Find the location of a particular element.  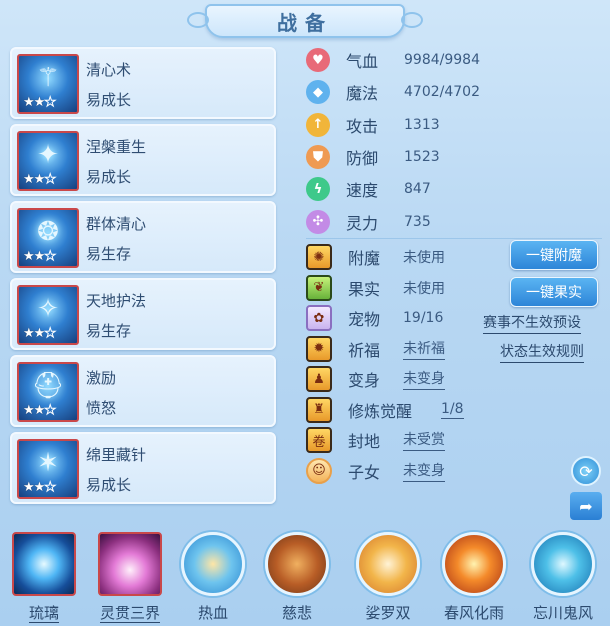

stat-row: ↑ 攻击 1313 is located at coordinates (406, 125).